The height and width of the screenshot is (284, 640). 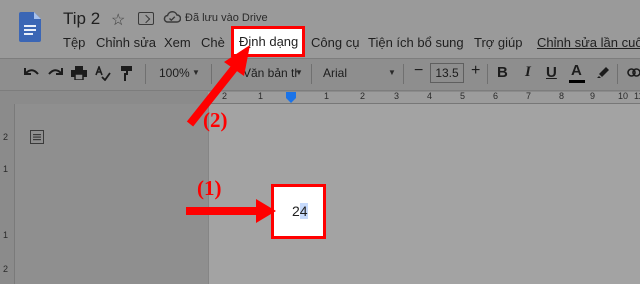 What do you see at coordinates (397, 96) in the screenshot?
I see `ruler-label: 3` at bounding box center [397, 96].